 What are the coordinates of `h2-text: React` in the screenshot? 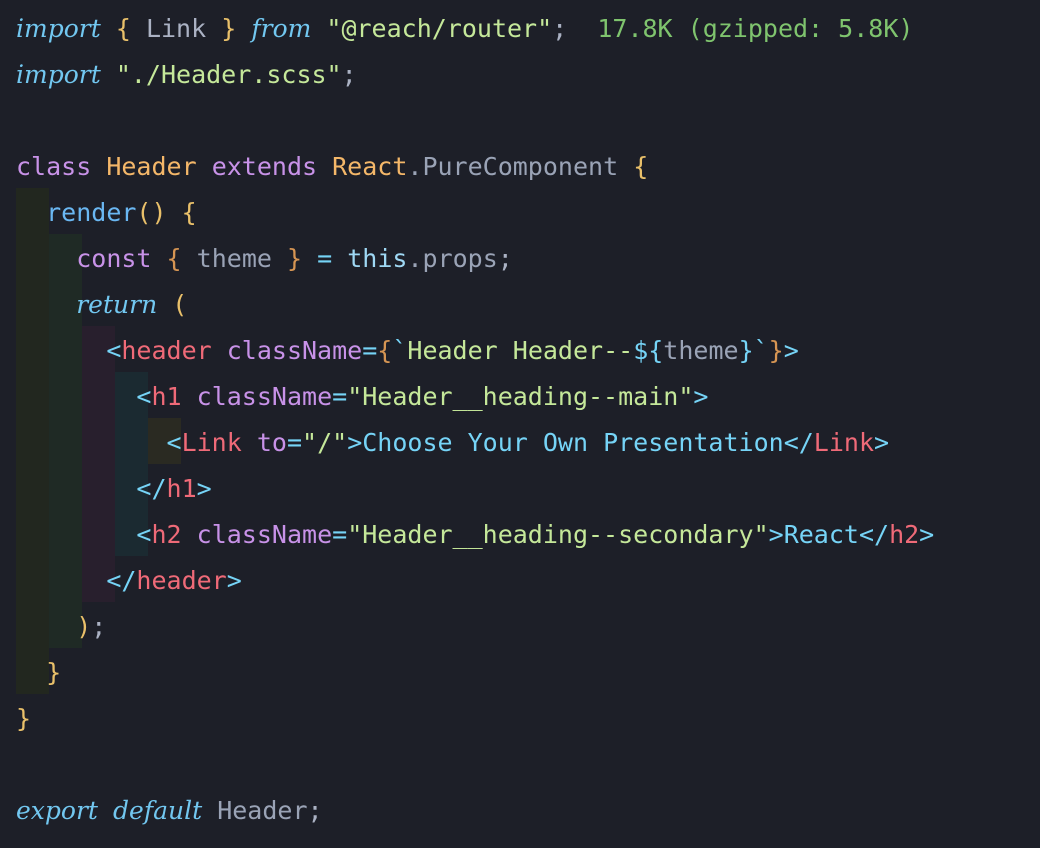 It's located at (821, 534).